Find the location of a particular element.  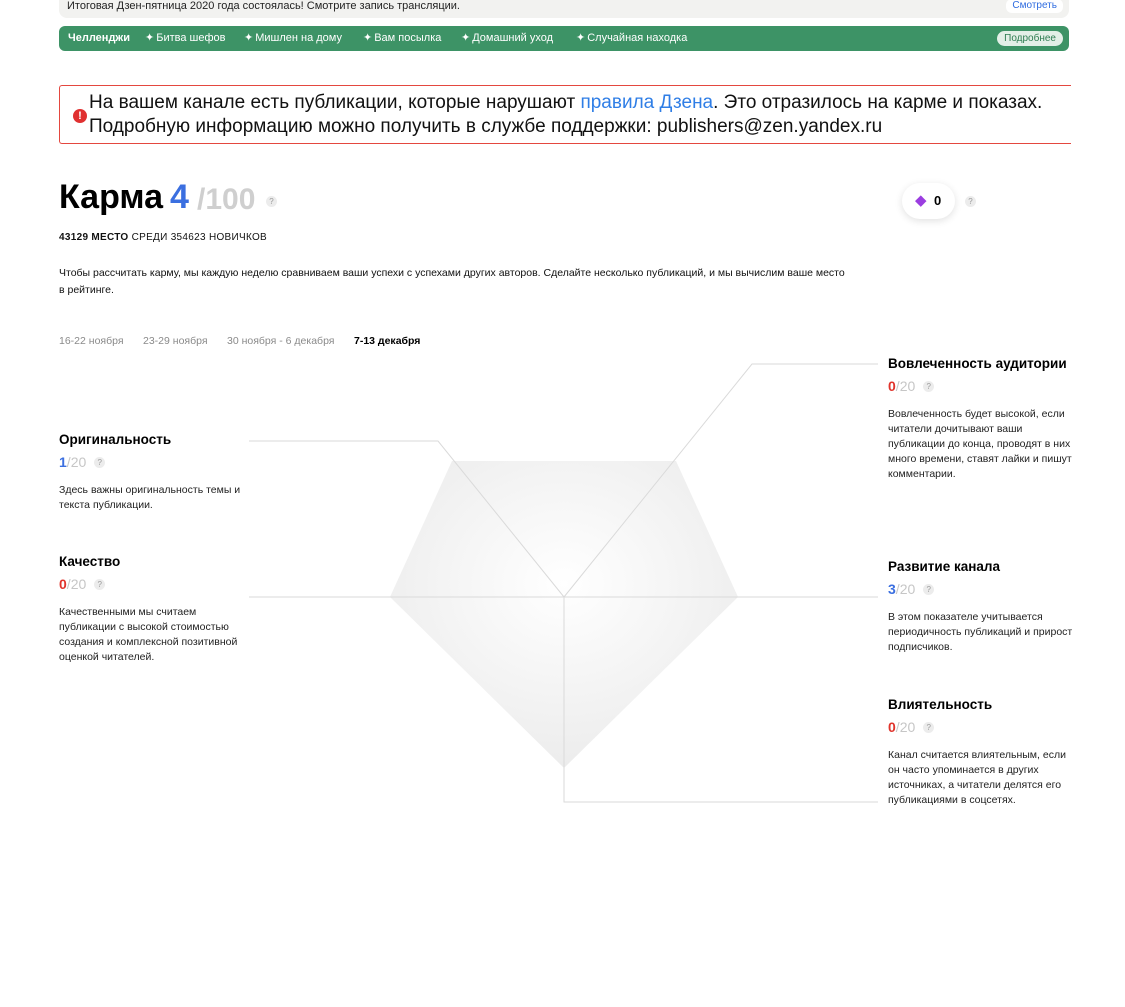

radar-line-originality is located at coordinates (407, 519).